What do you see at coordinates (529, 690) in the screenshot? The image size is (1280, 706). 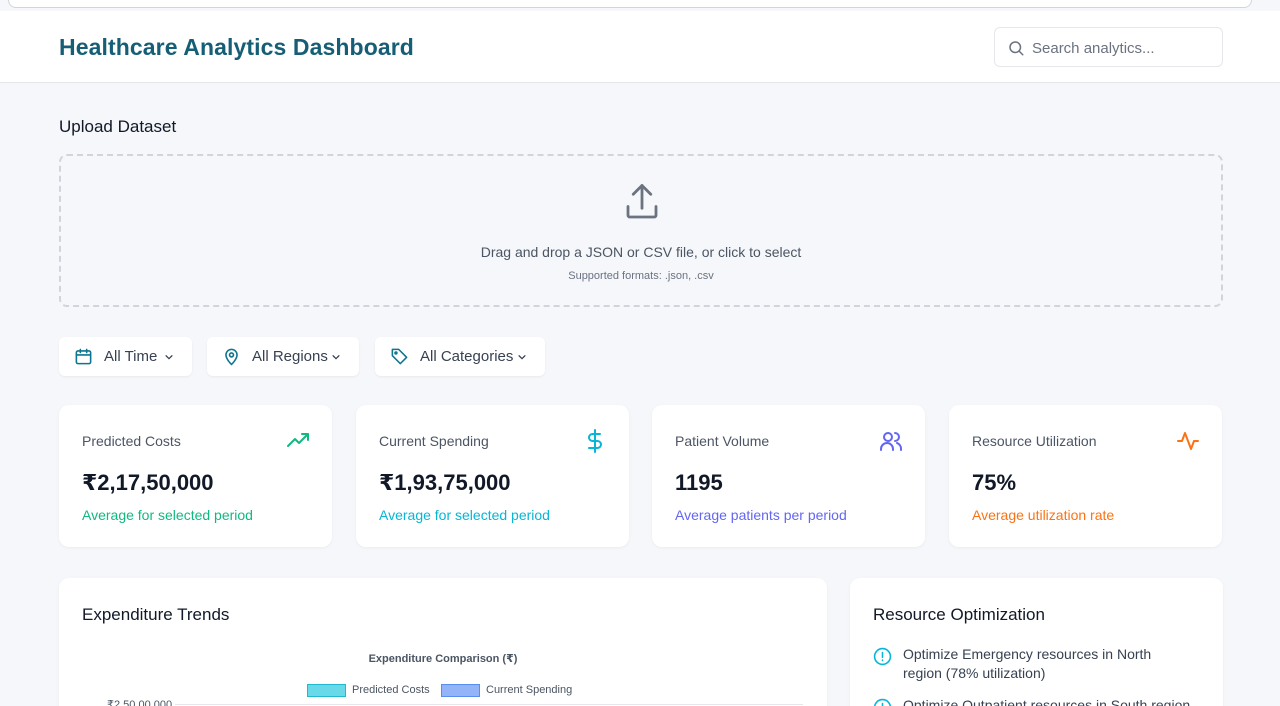 I see `legend-label-current: Current Spending` at bounding box center [529, 690].